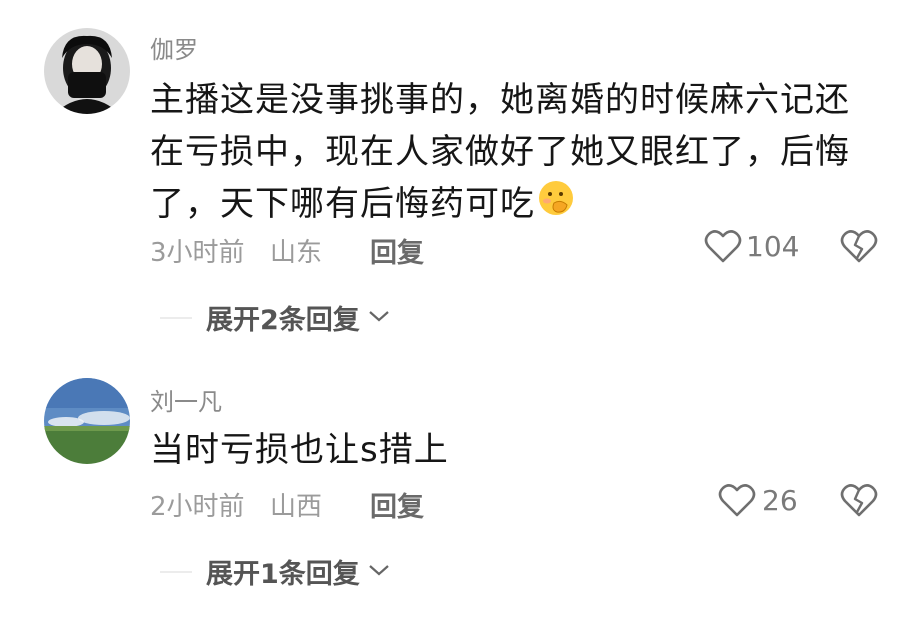 This screenshot has height=624, width=907. I want to click on username: 刘一凡, so click(186, 399).